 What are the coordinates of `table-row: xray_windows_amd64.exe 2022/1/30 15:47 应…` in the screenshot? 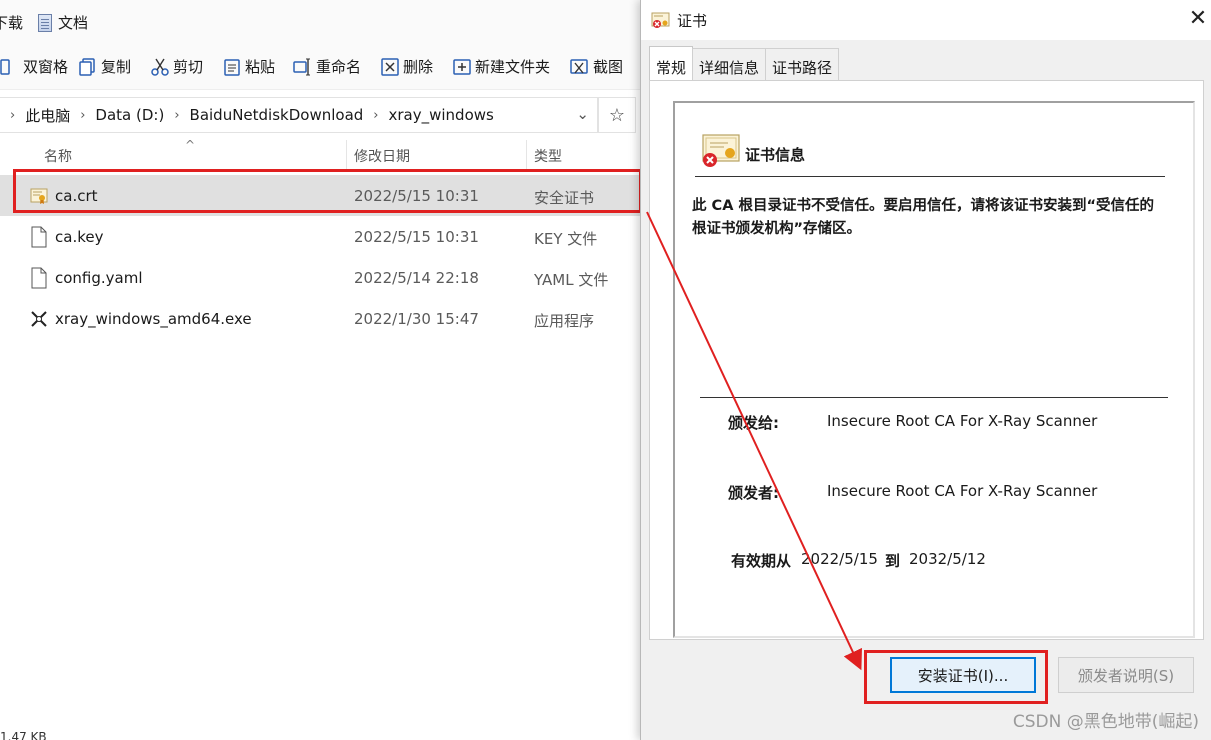 It's located at (320, 318).